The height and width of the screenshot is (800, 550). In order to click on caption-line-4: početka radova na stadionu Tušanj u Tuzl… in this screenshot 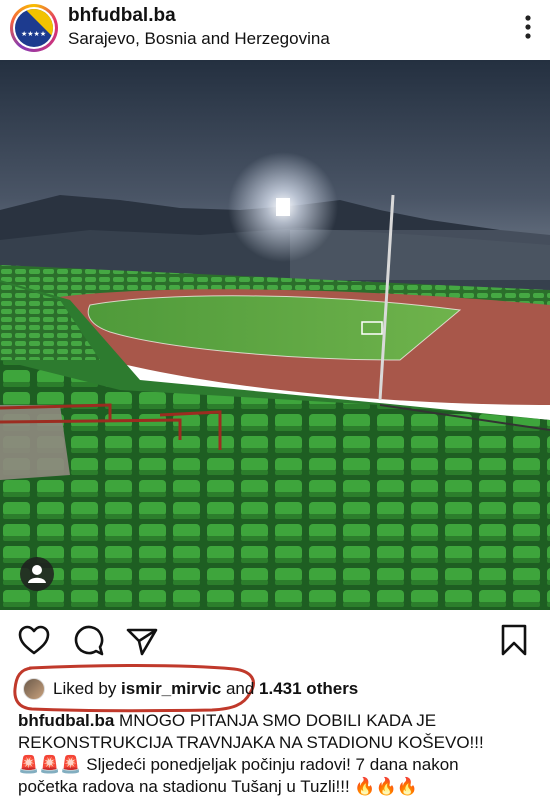, I will do `click(218, 786)`.